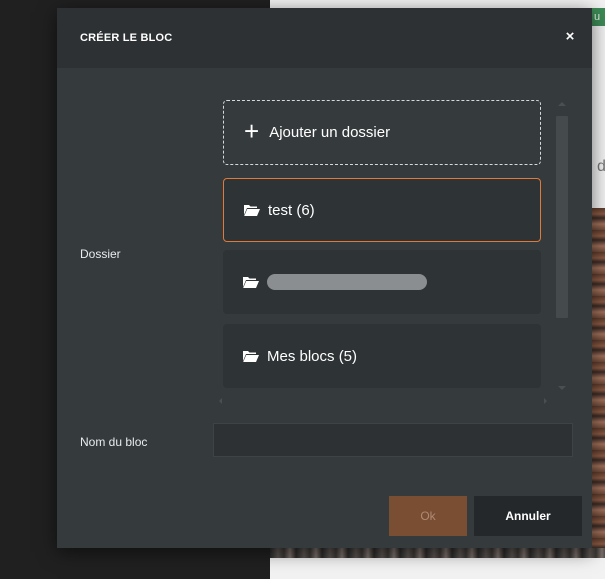 Image resolution: width=605 pixels, height=579 pixels. What do you see at coordinates (562, 388) in the screenshot?
I see `scroll-down-arrow-icon` at bounding box center [562, 388].